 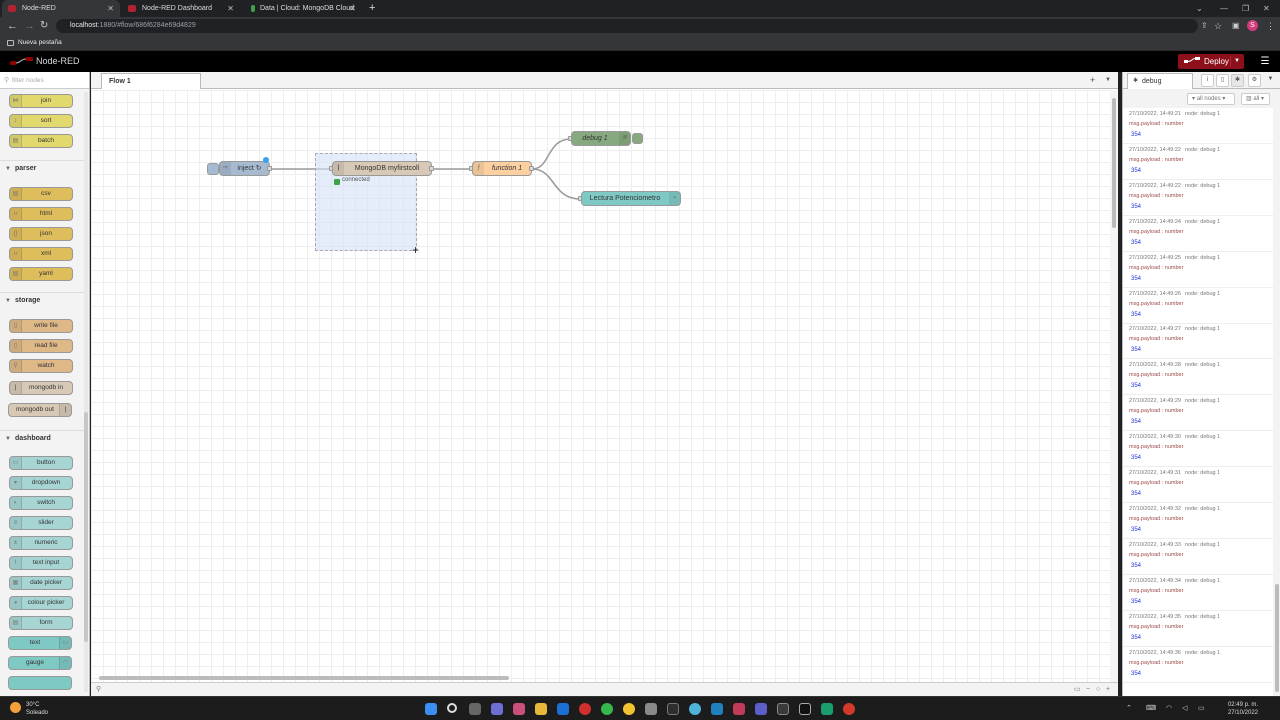 What do you see at coordinates (12, 26) in the screenshot?
I see `back-arrow-icon: ←` at bounding box center [12, 26].